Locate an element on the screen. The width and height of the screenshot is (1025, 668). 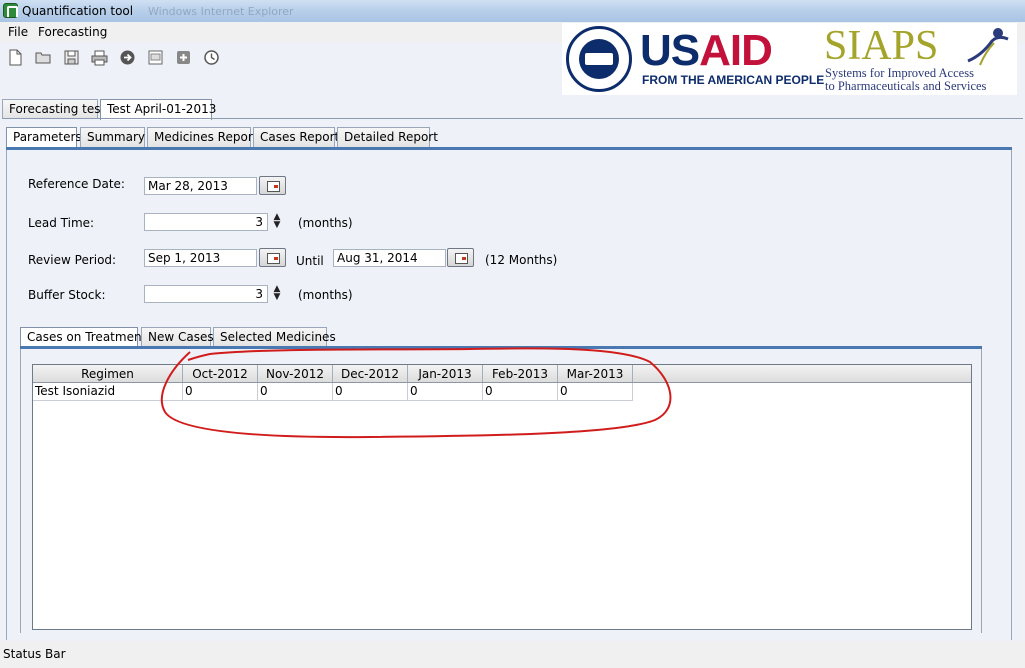
menu-forecasting: Forecasting is located at coordinates (72, 32).